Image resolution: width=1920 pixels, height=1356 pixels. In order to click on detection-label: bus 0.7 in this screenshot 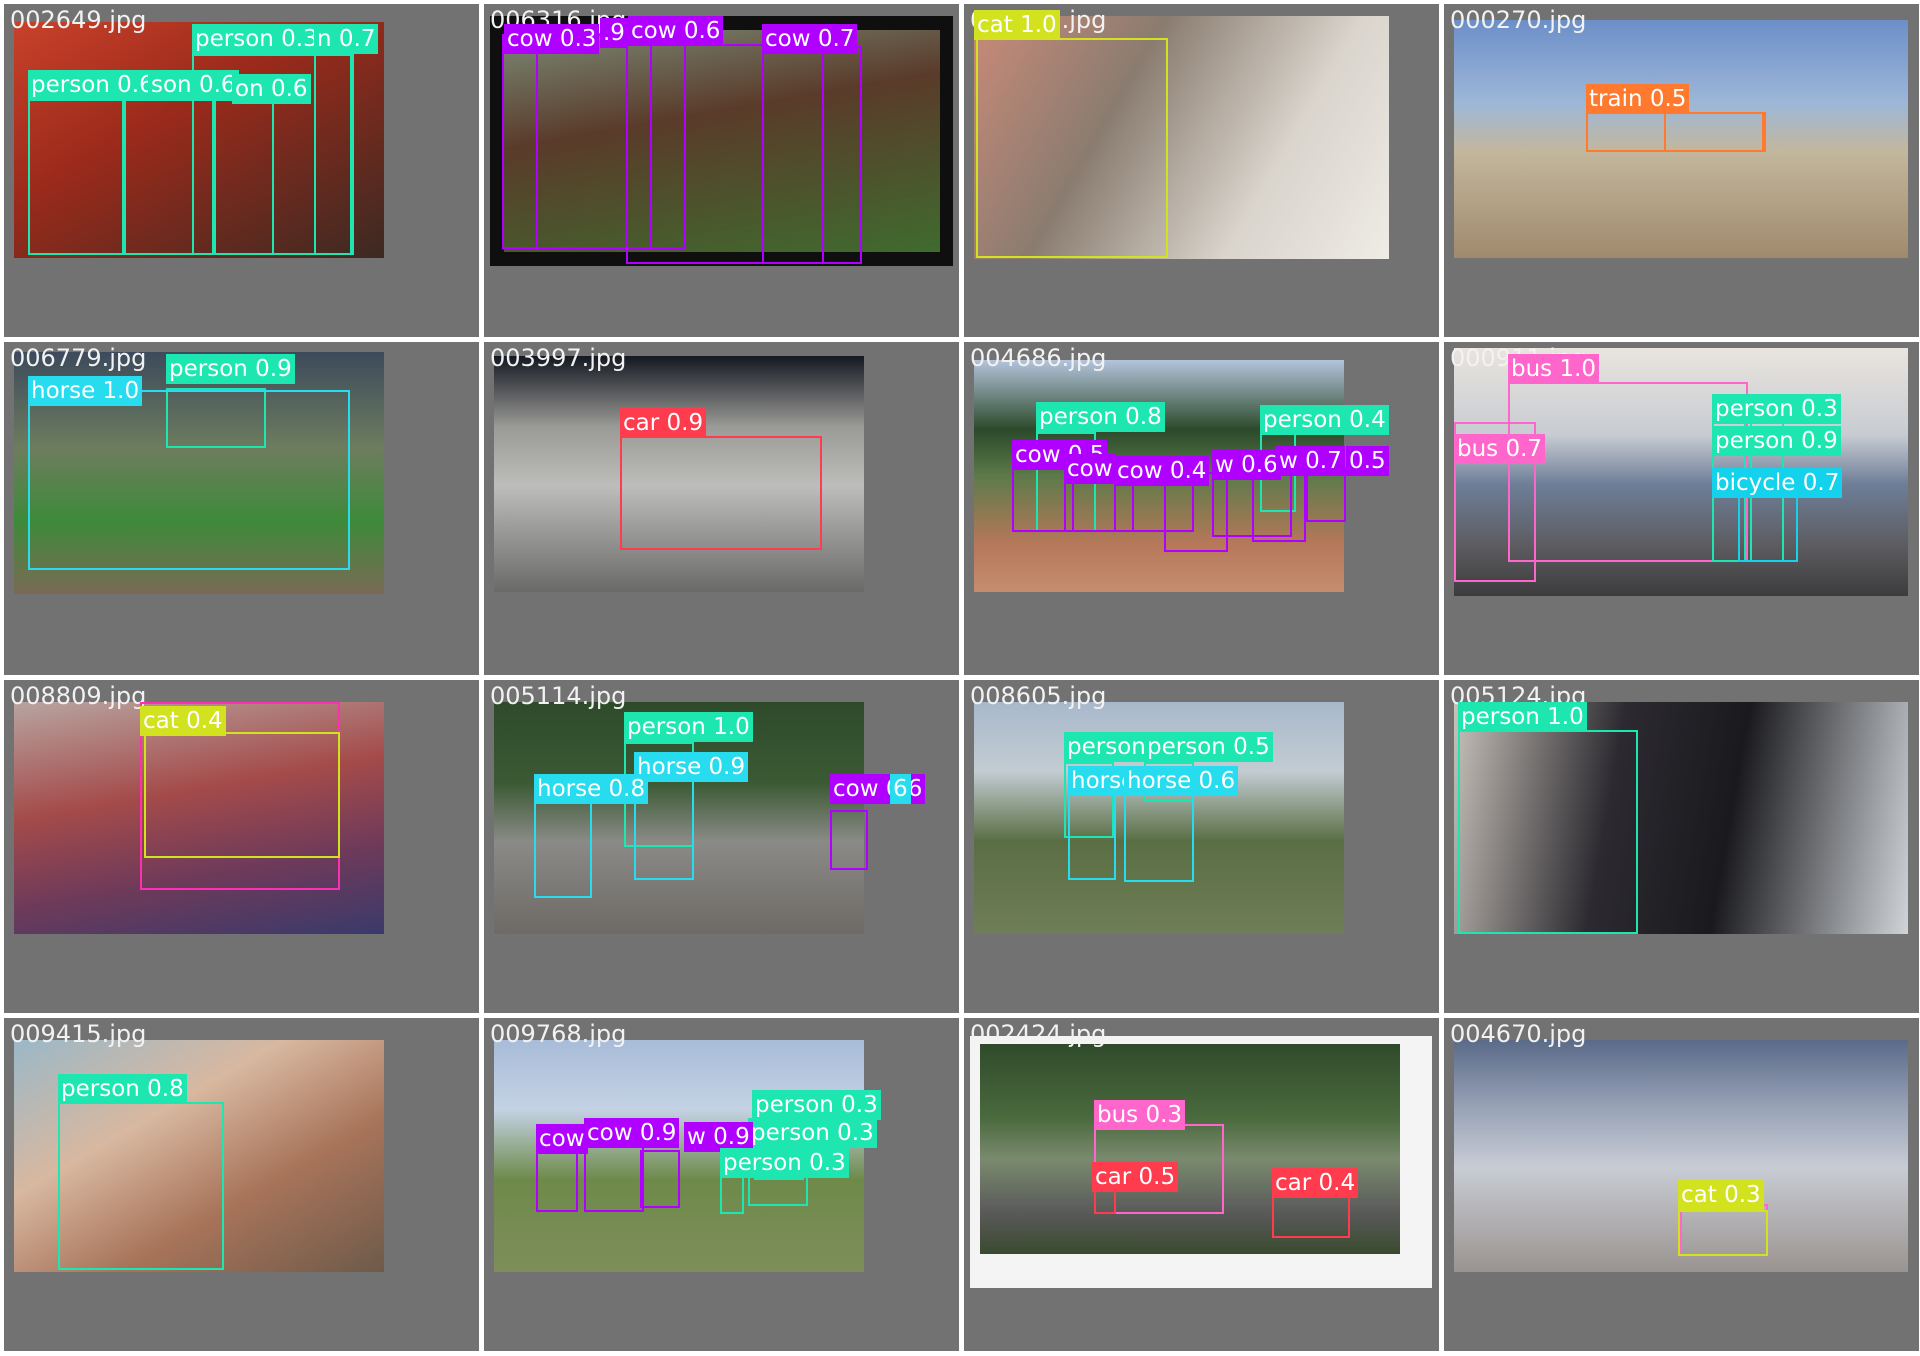, I will do `click(1500, 449)`.